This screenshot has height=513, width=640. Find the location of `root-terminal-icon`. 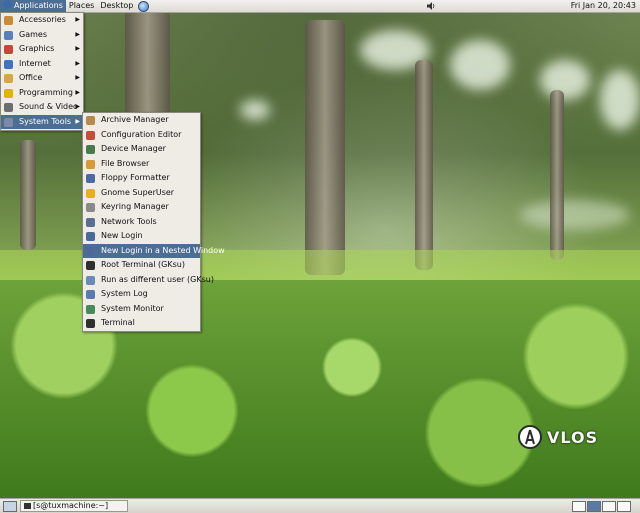

root-terminal-icon is located at coordinates (90, 265).